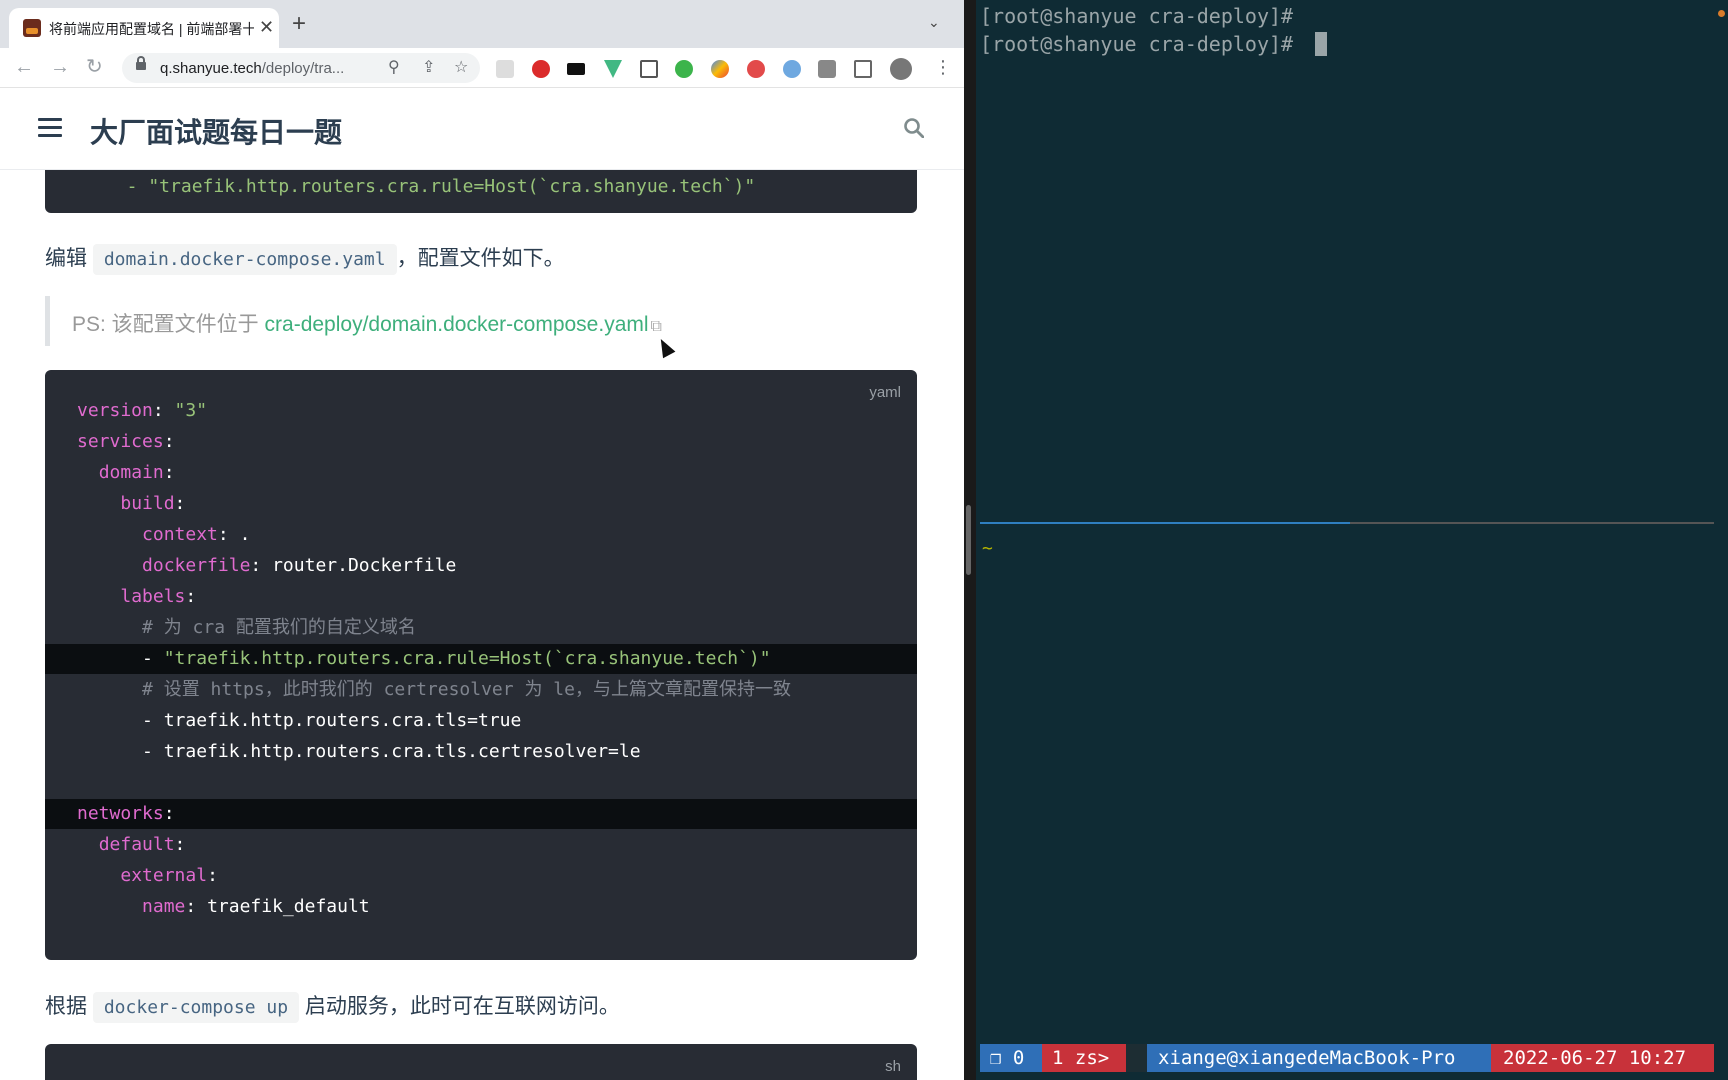 This screenshot has width=1728, height=1080. I want to click on lower-pane-text: ~, so click(987, 548).